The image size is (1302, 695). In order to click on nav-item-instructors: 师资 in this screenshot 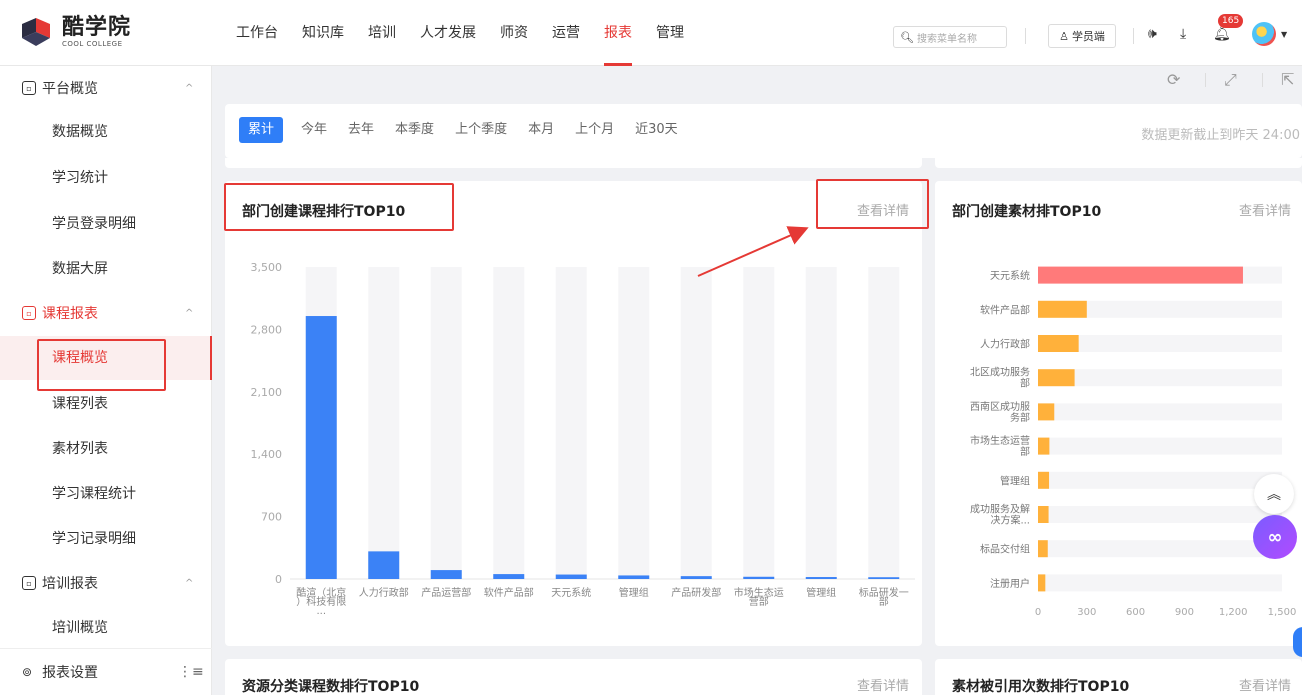, I will do `click(514, 33)`.